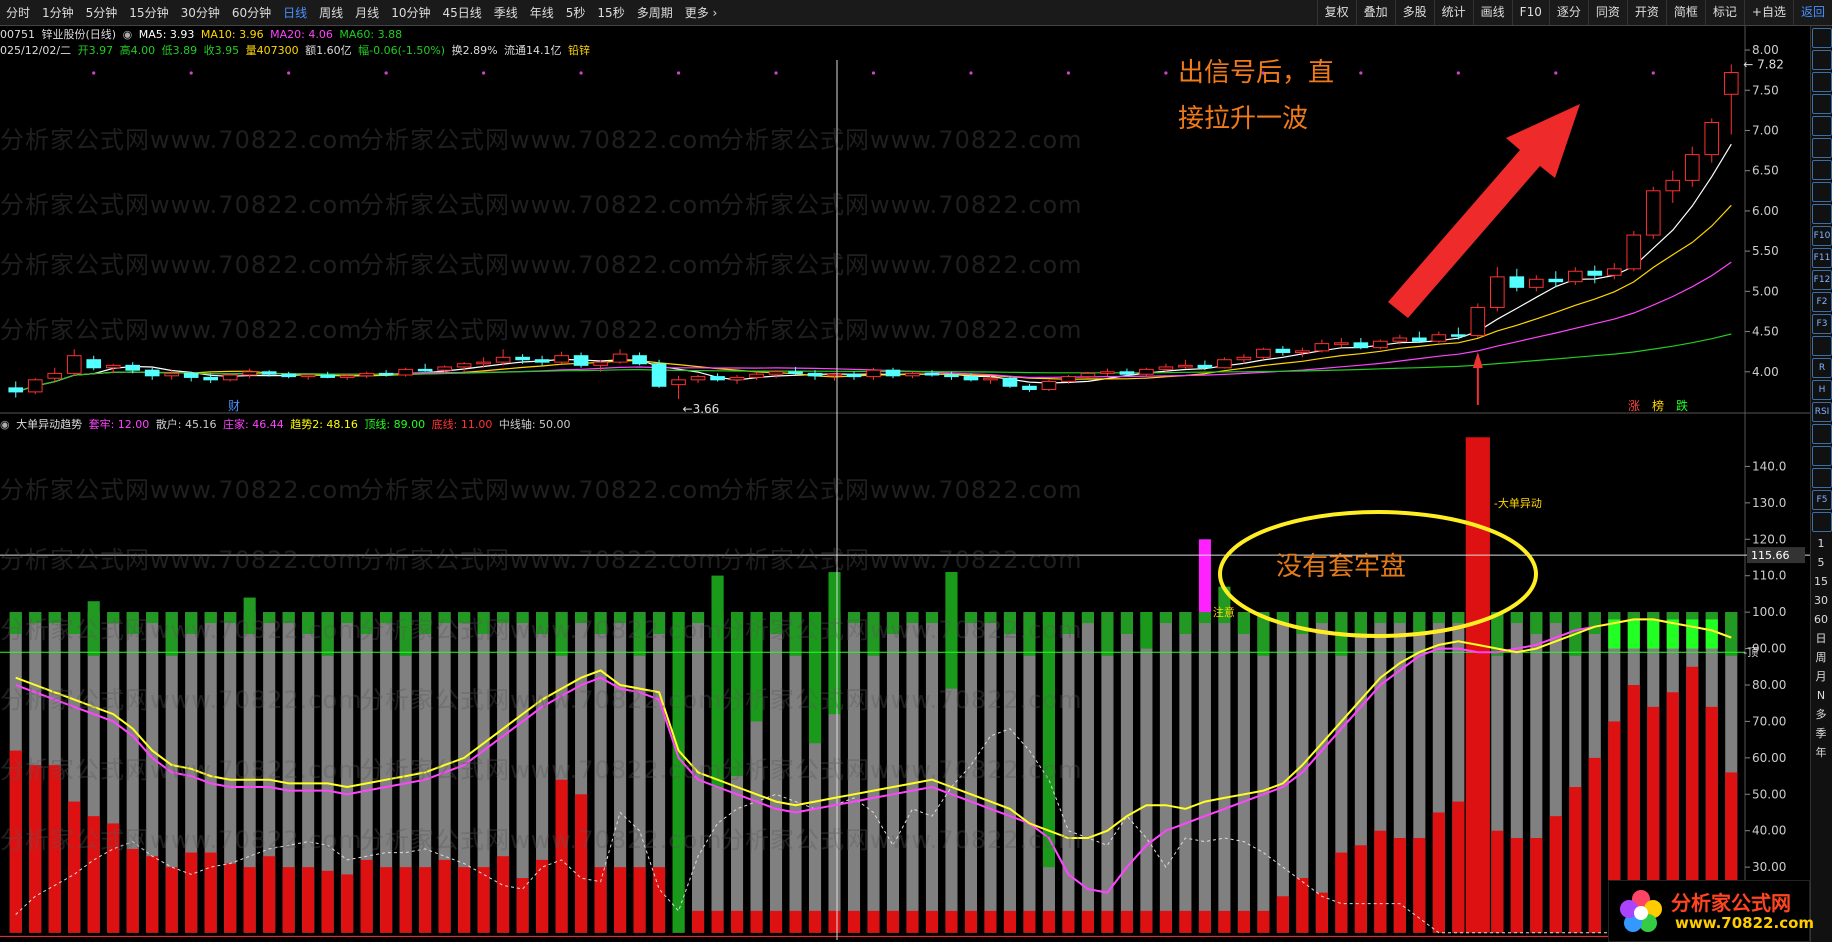 This screenshot has height=942, width=1832. I want to click on pen-icon, so click(1822, 456).